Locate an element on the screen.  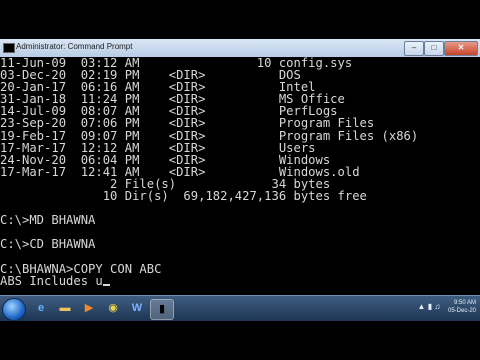
console-line: C:\>MD BHAWNA is located at coordinates (48, 220).